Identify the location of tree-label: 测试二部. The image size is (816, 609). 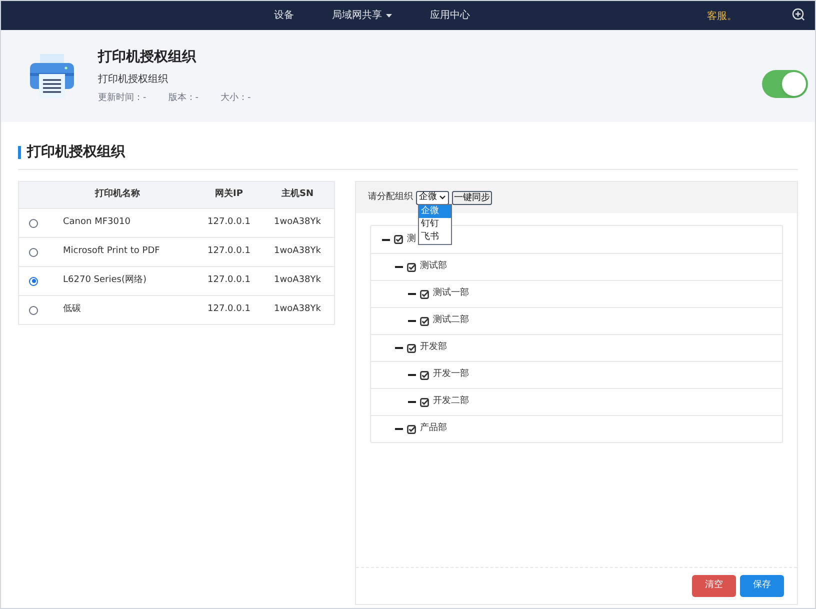
(451, 321).